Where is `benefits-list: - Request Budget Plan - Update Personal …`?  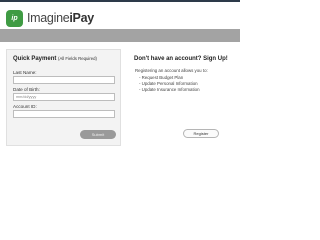
benefits-list: - Request Budget Plan - Update Personal … is located at coordinates (169, 84).